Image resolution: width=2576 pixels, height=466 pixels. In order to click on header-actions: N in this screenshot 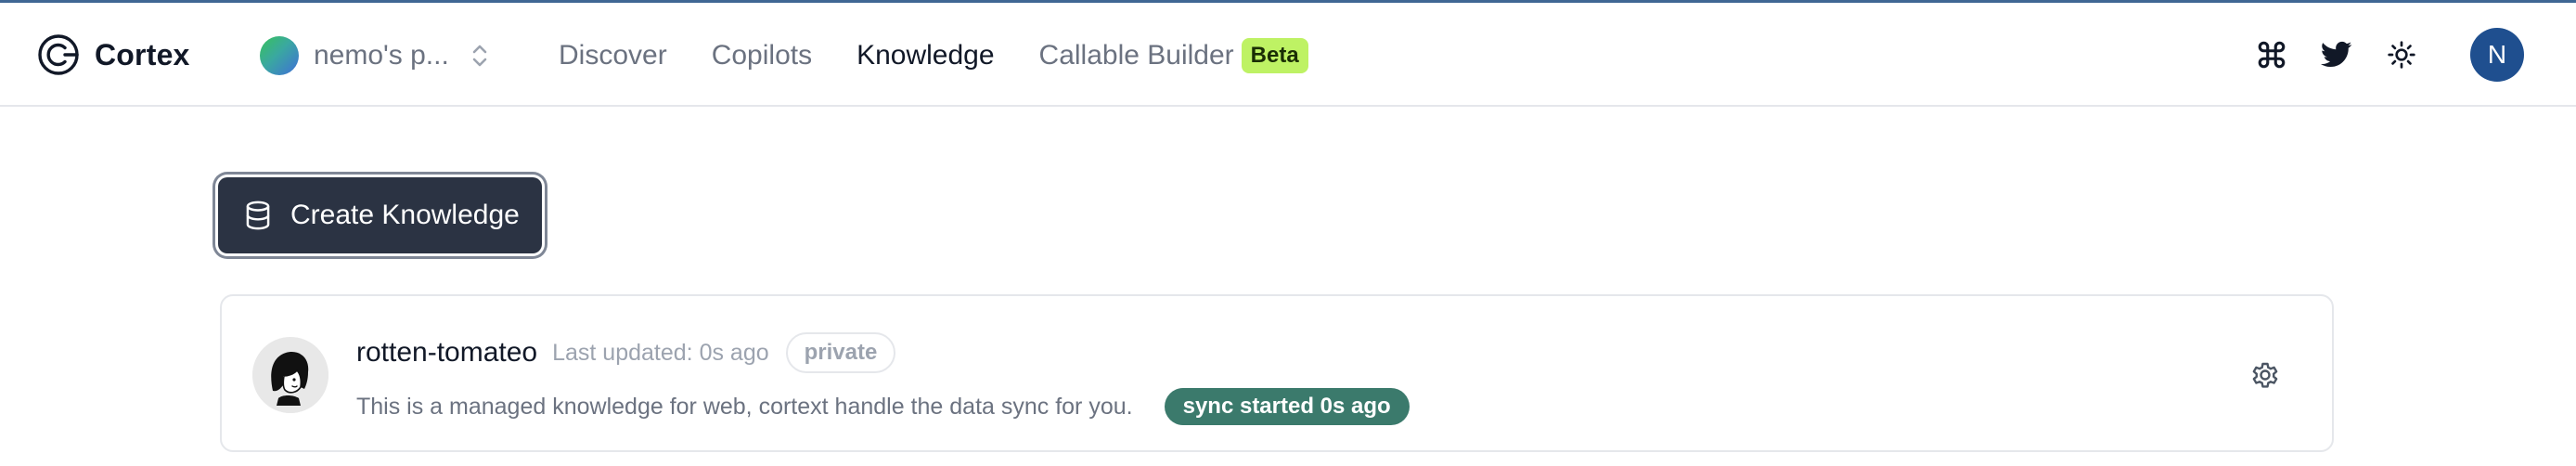, I will do `click(2388, 55)`.